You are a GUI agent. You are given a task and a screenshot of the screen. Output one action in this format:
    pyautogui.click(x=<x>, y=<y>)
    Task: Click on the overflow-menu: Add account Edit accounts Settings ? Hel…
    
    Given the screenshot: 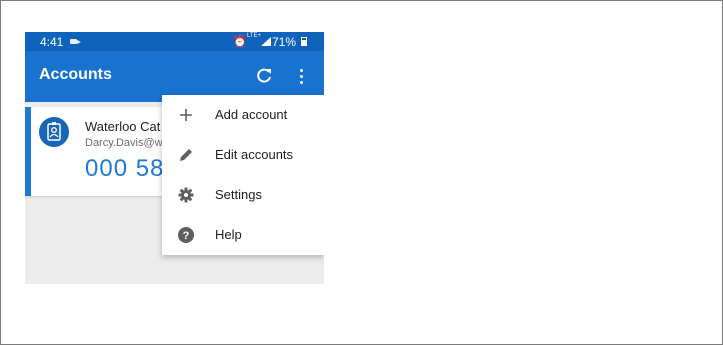 What is the action you would take?
    pyautogui.click(x=243, y=175)
    